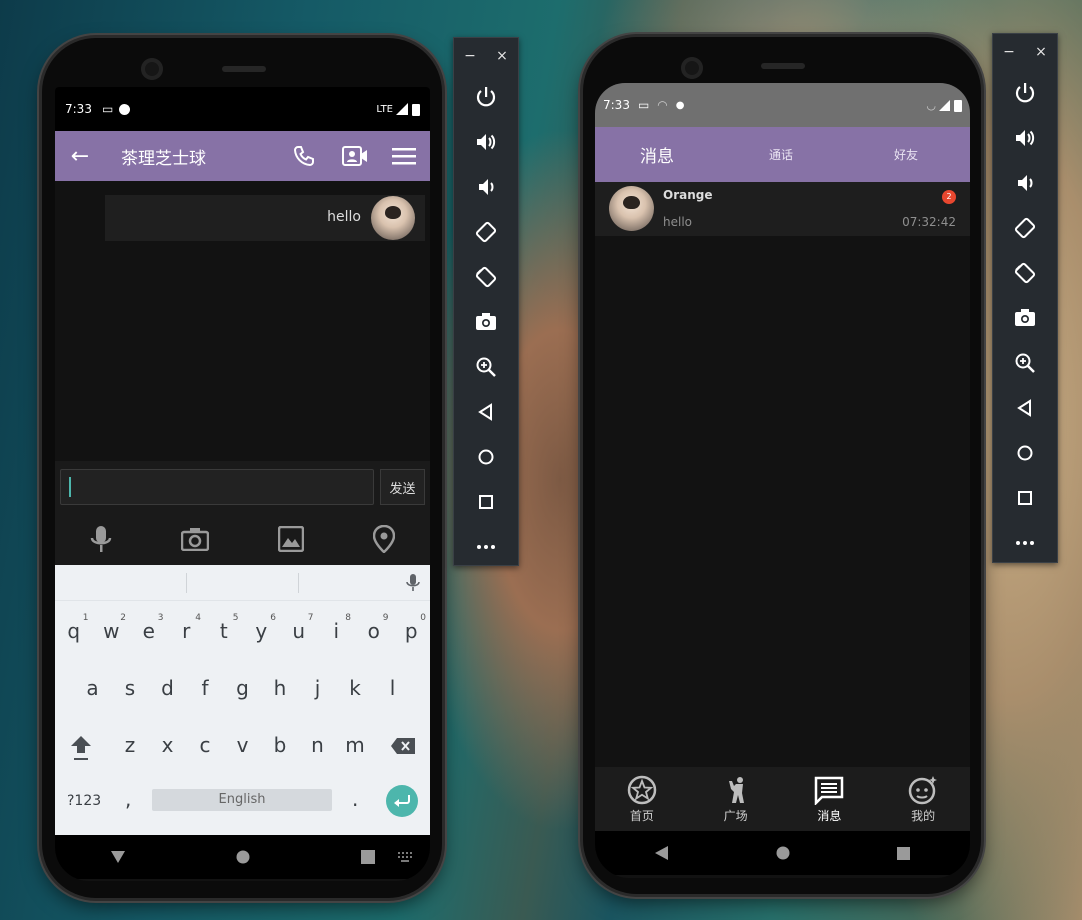 The image size is (1082, 920). I want to click on key-h: h, so click(280, 688).